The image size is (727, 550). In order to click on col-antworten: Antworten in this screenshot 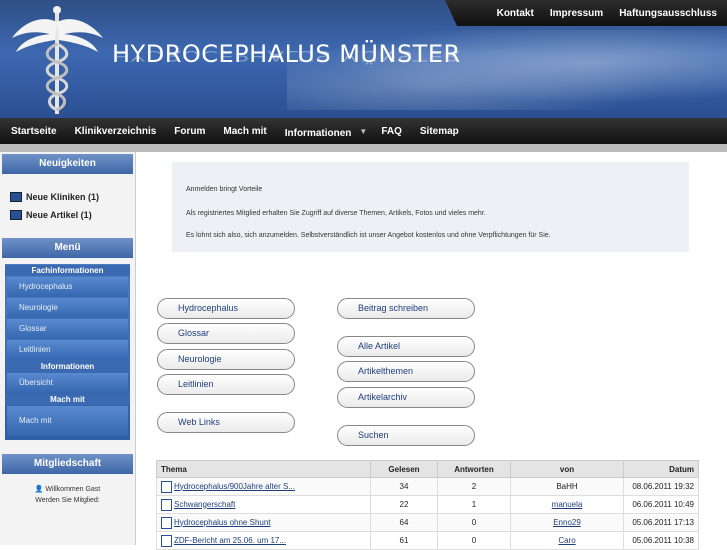, I will do `click(474, 469)`.